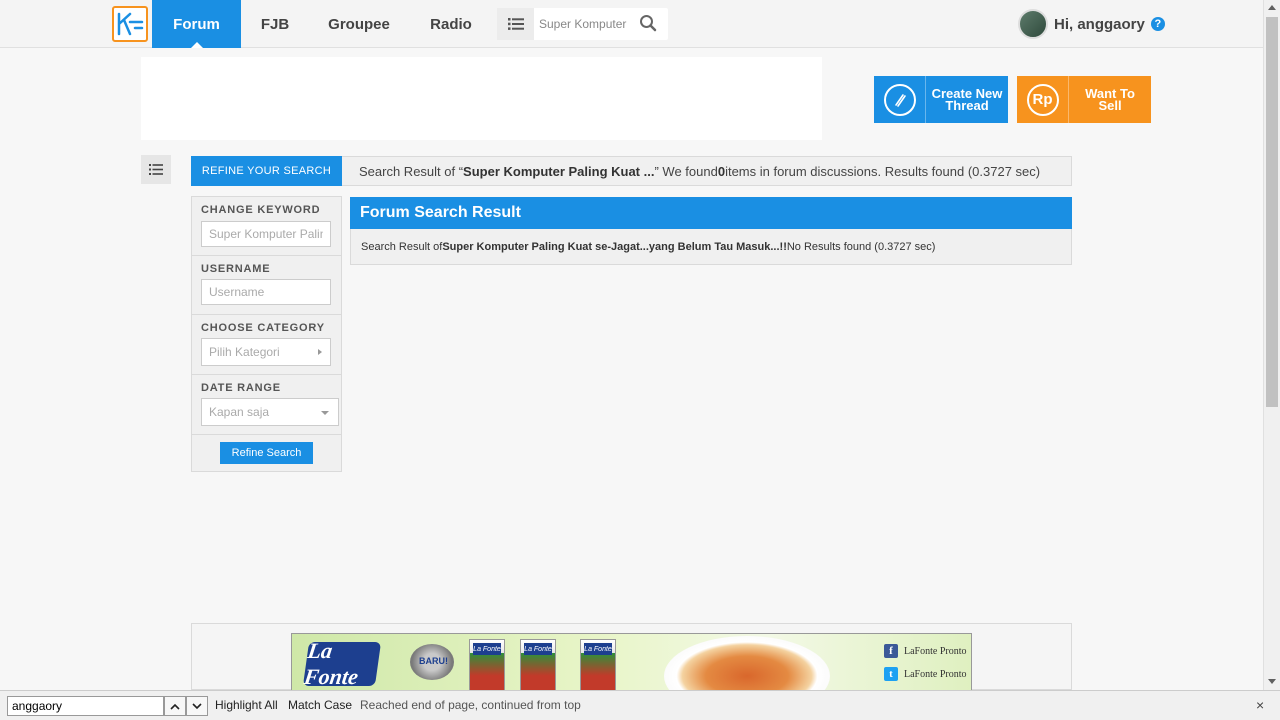 This screenshot has height=720, width=1280. I want to click on username-input, so click(266, 292).